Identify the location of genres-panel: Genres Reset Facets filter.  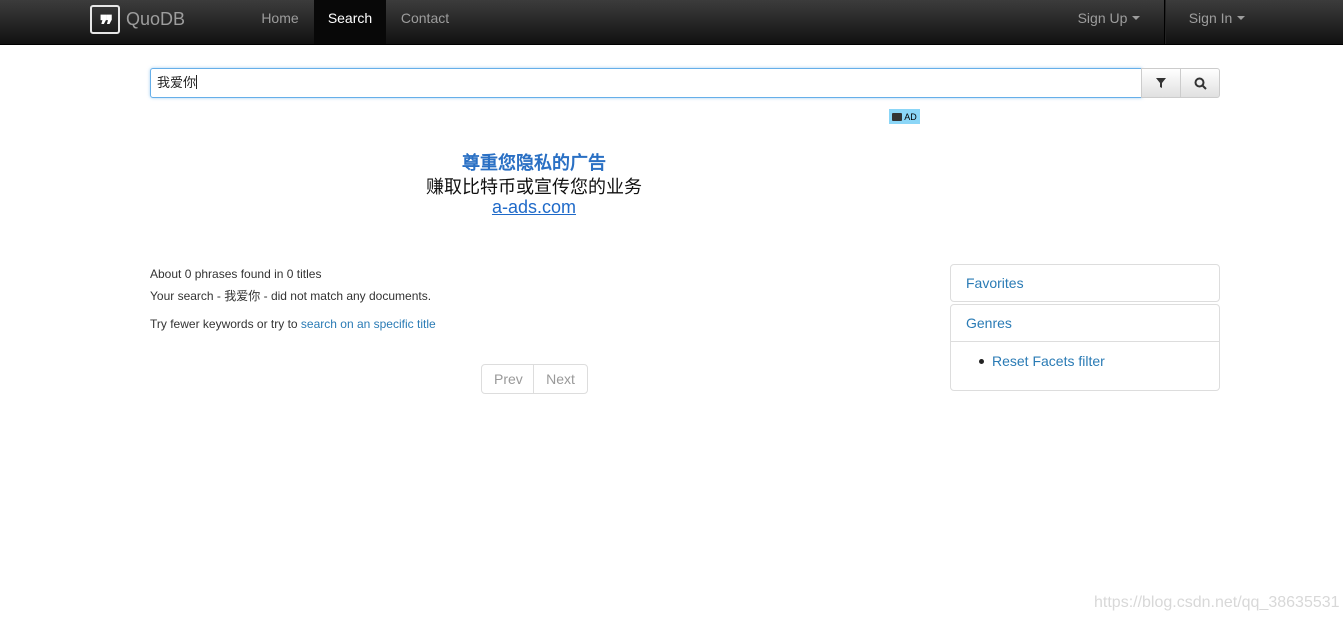
(1085, 347).